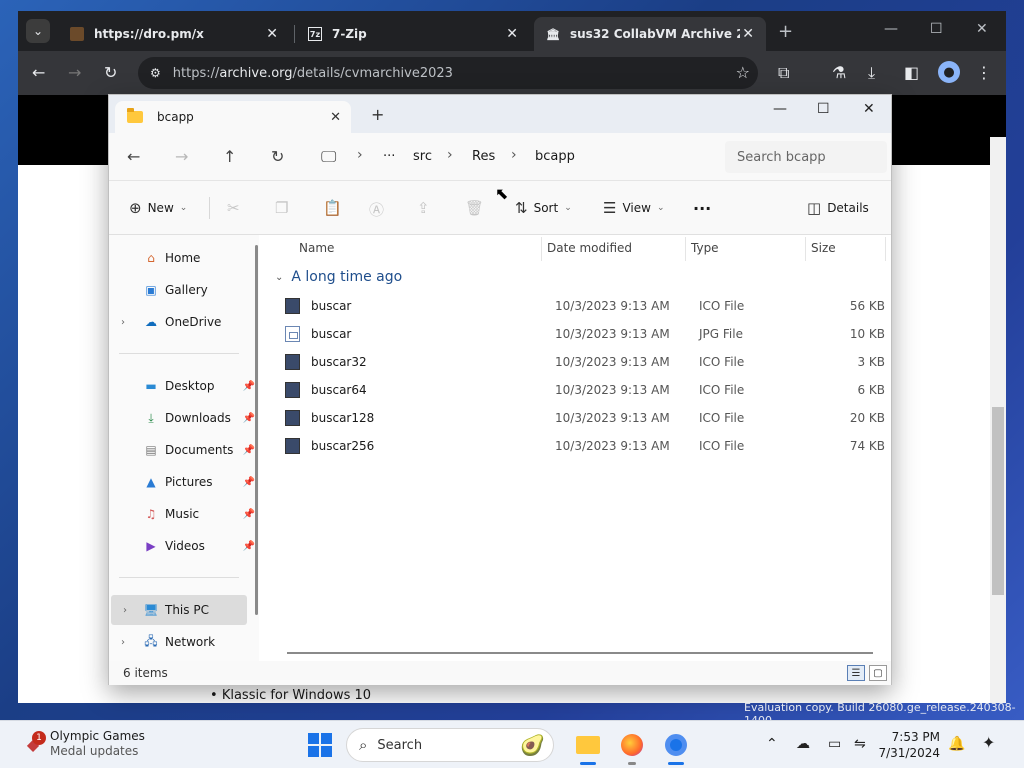  Describe the element at coordinates (450, 745) in the screenshot. I see `taskbar-search: ⌕ Search 🥑` at that location.